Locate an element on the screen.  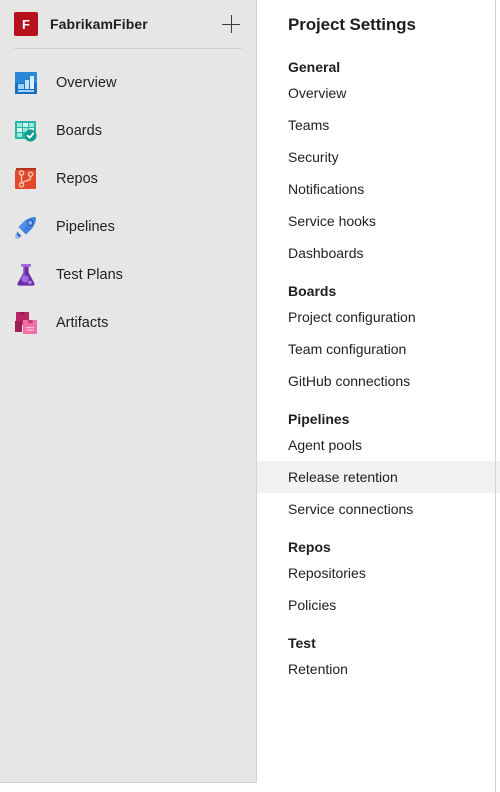
settings-group-general: General is located at coordinates (314, 67).